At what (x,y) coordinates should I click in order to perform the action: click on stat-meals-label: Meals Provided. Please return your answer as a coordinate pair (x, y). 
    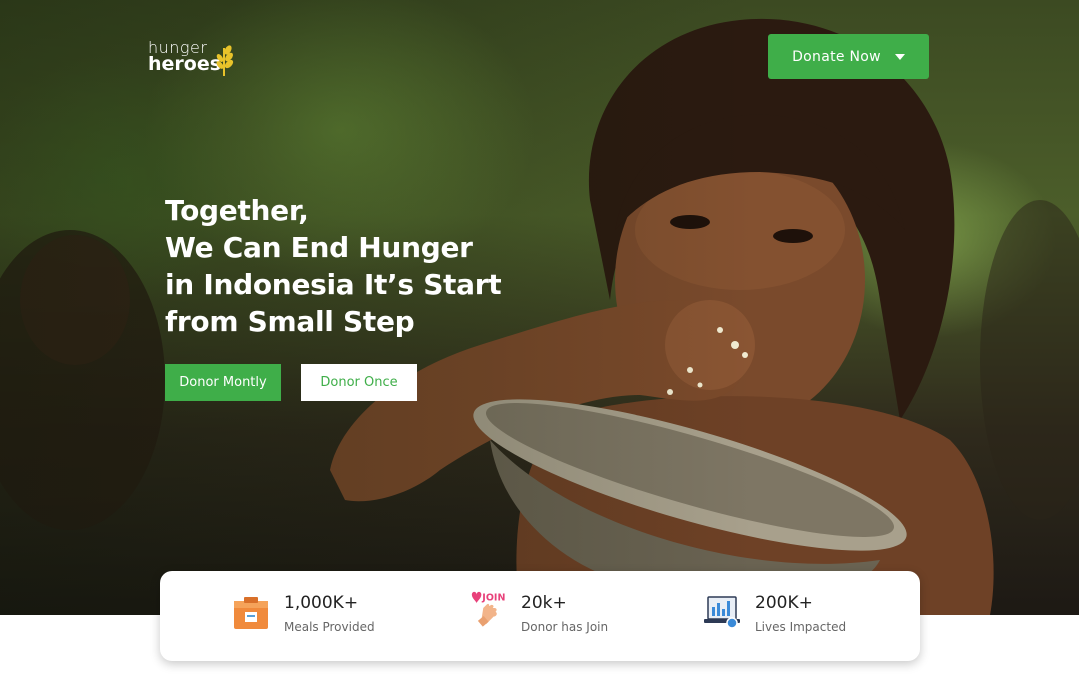
    Looking at the image, I should click on (329, 627).